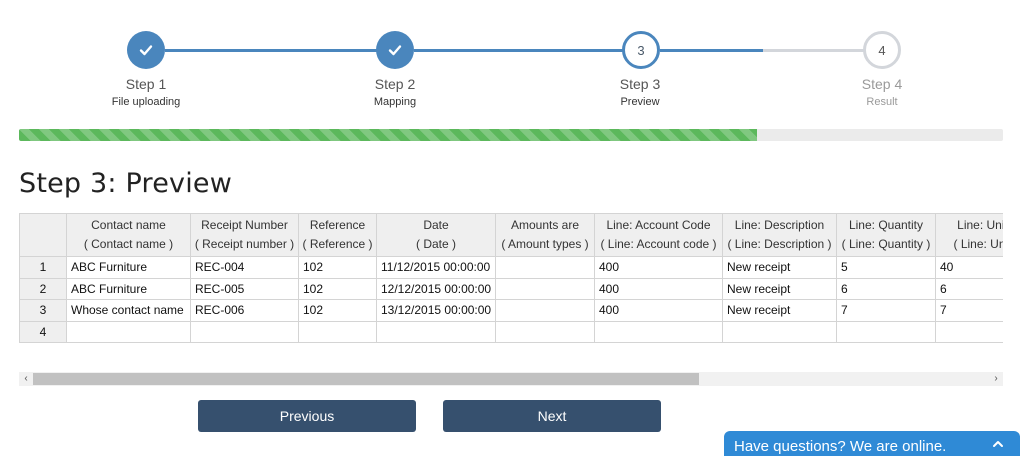  I want to click on table-cell: REC-006, so click(244, 310).